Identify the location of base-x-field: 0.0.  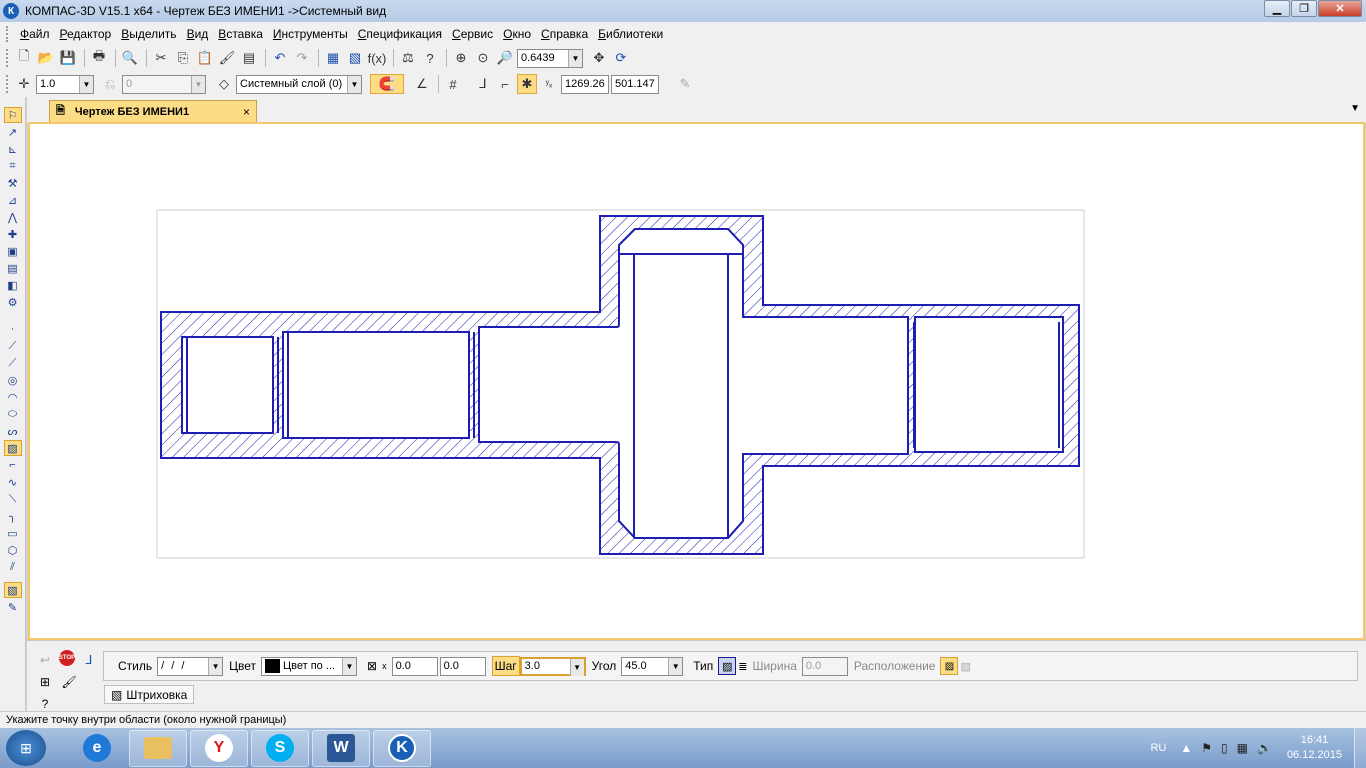
(414, 666).